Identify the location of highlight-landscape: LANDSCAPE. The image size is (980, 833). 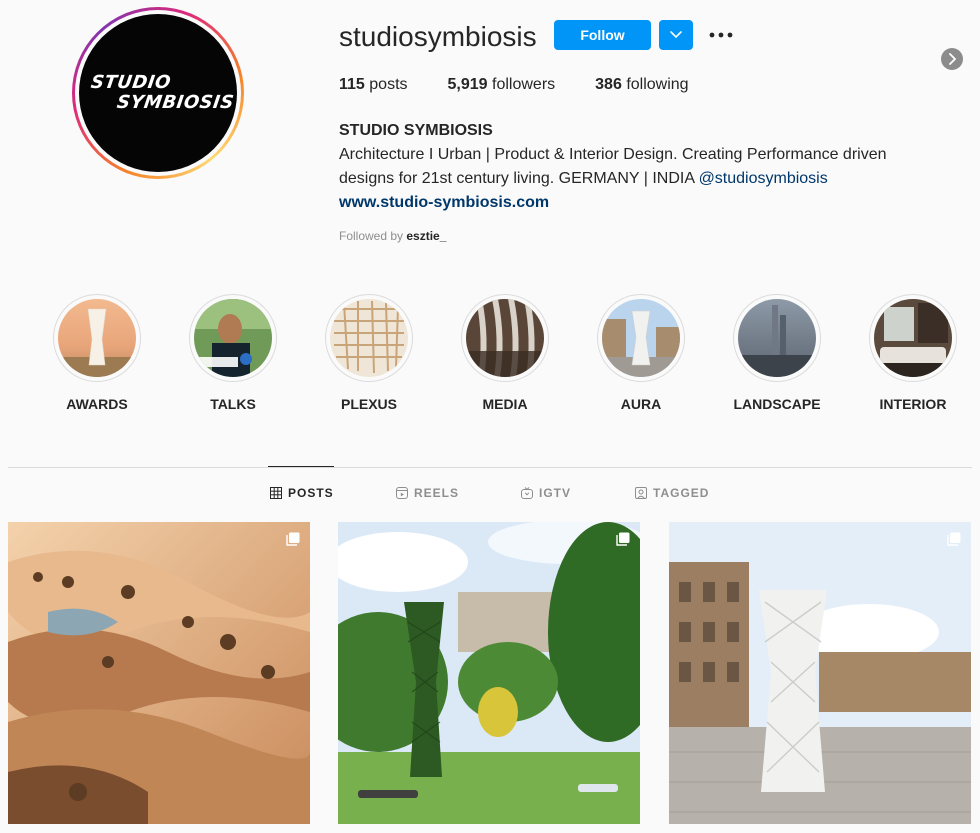
(777, 353).